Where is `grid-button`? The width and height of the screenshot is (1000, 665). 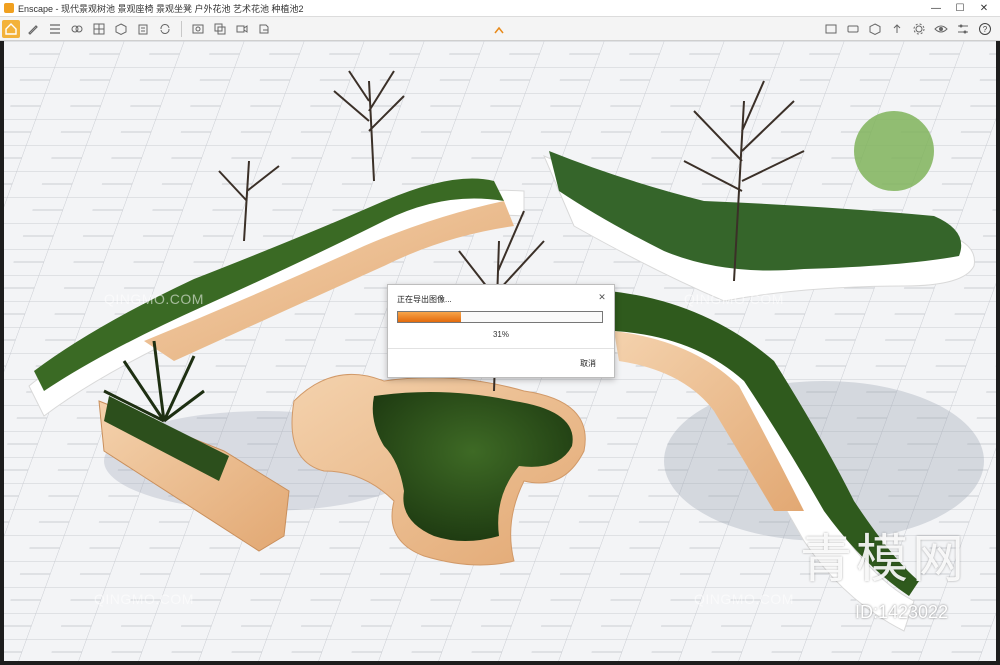 grid-button is located at coordinates (99, 29).